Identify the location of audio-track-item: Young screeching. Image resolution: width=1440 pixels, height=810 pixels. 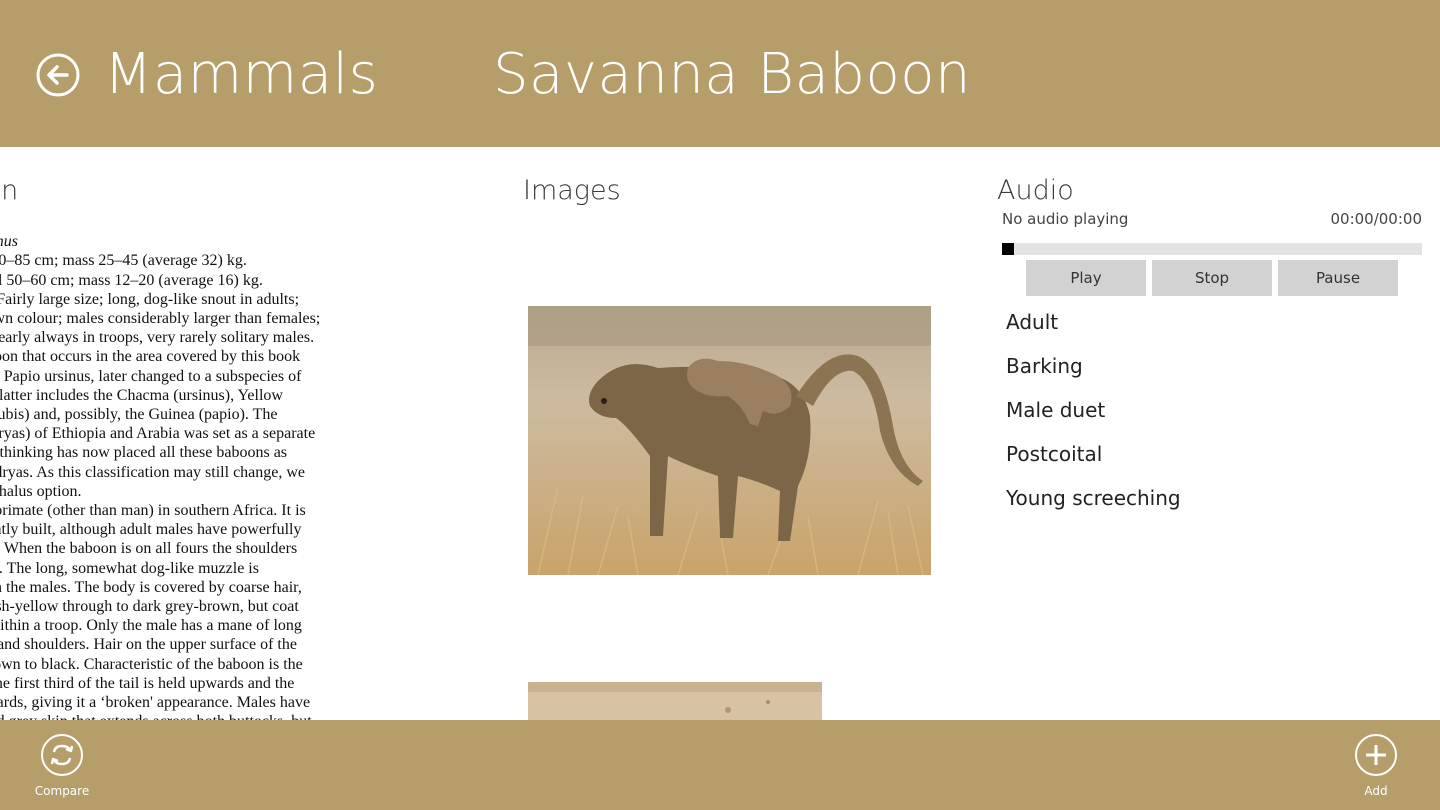
(1093, 505).